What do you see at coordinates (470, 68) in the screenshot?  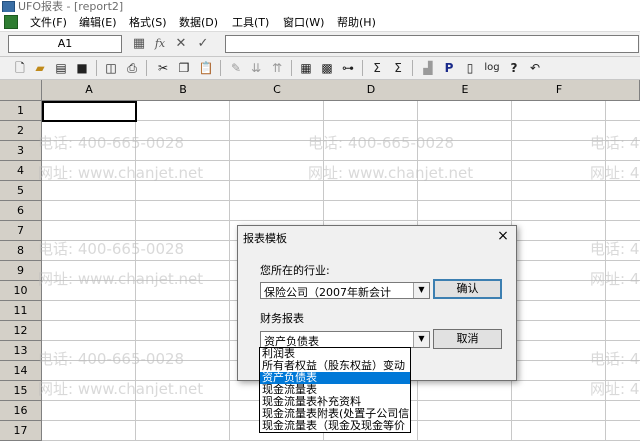 I see `page-icon: ▯` at bounding box center [470, 68].